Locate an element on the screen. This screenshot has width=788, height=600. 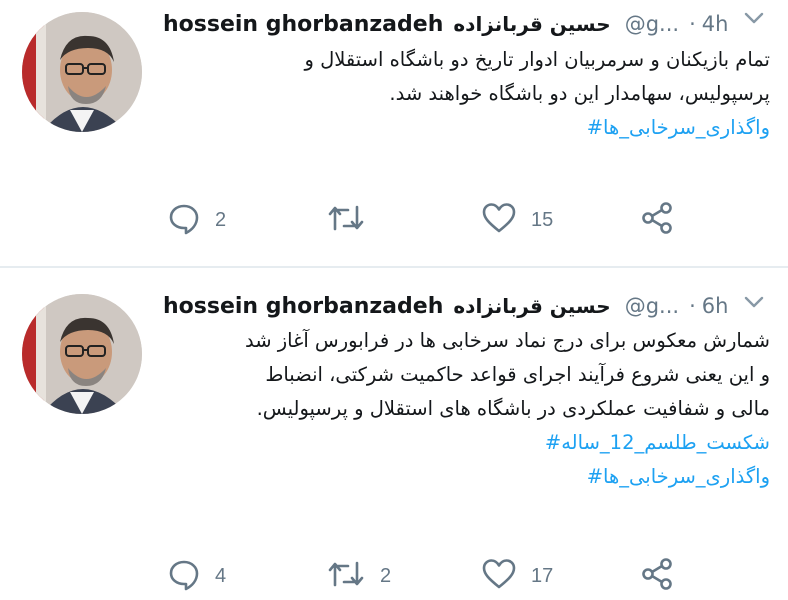
retweet-button is located at coordinates (353, 220).